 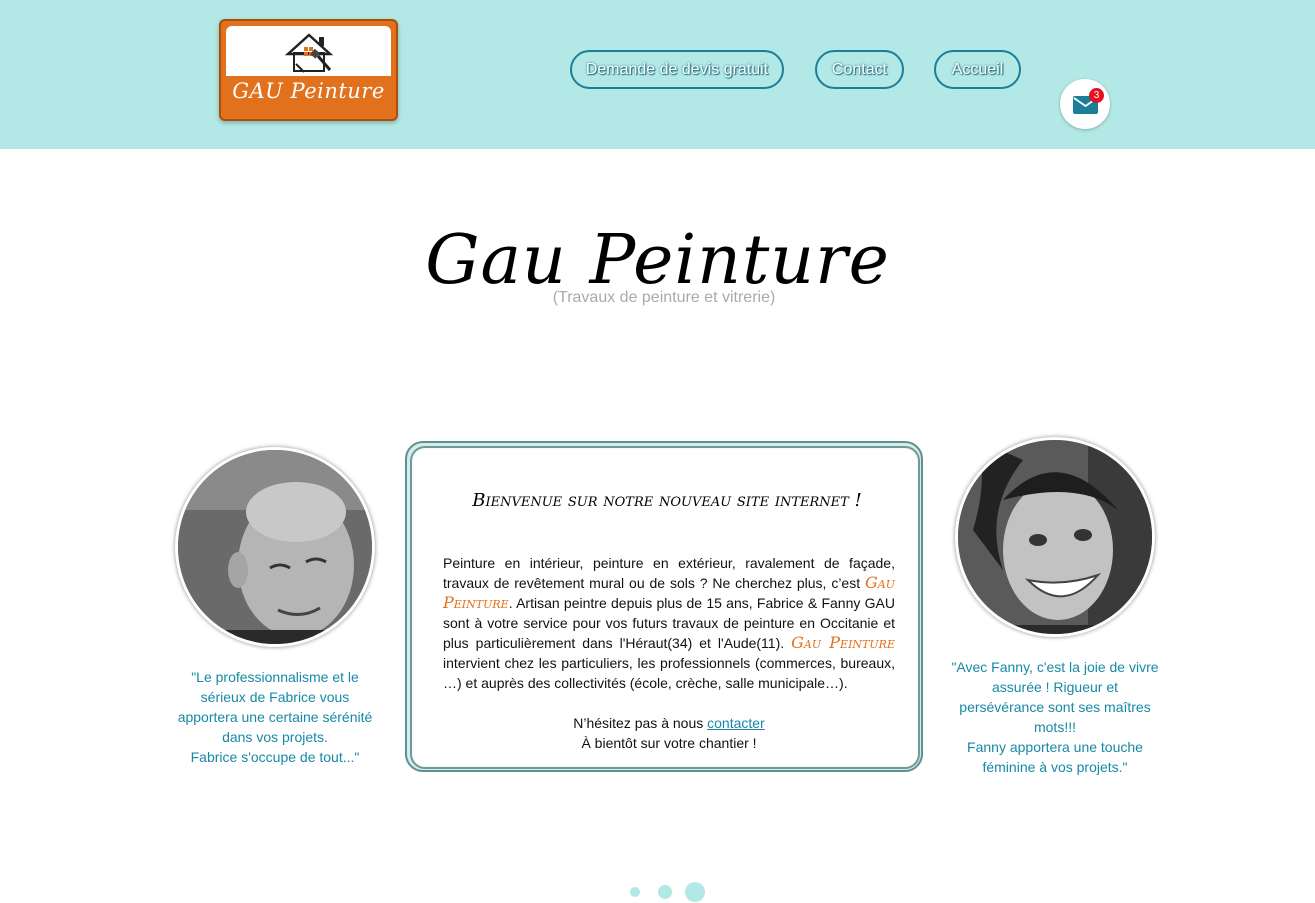 I want to click on site-logo: GAU Peinture, so click(x=308, y=70).